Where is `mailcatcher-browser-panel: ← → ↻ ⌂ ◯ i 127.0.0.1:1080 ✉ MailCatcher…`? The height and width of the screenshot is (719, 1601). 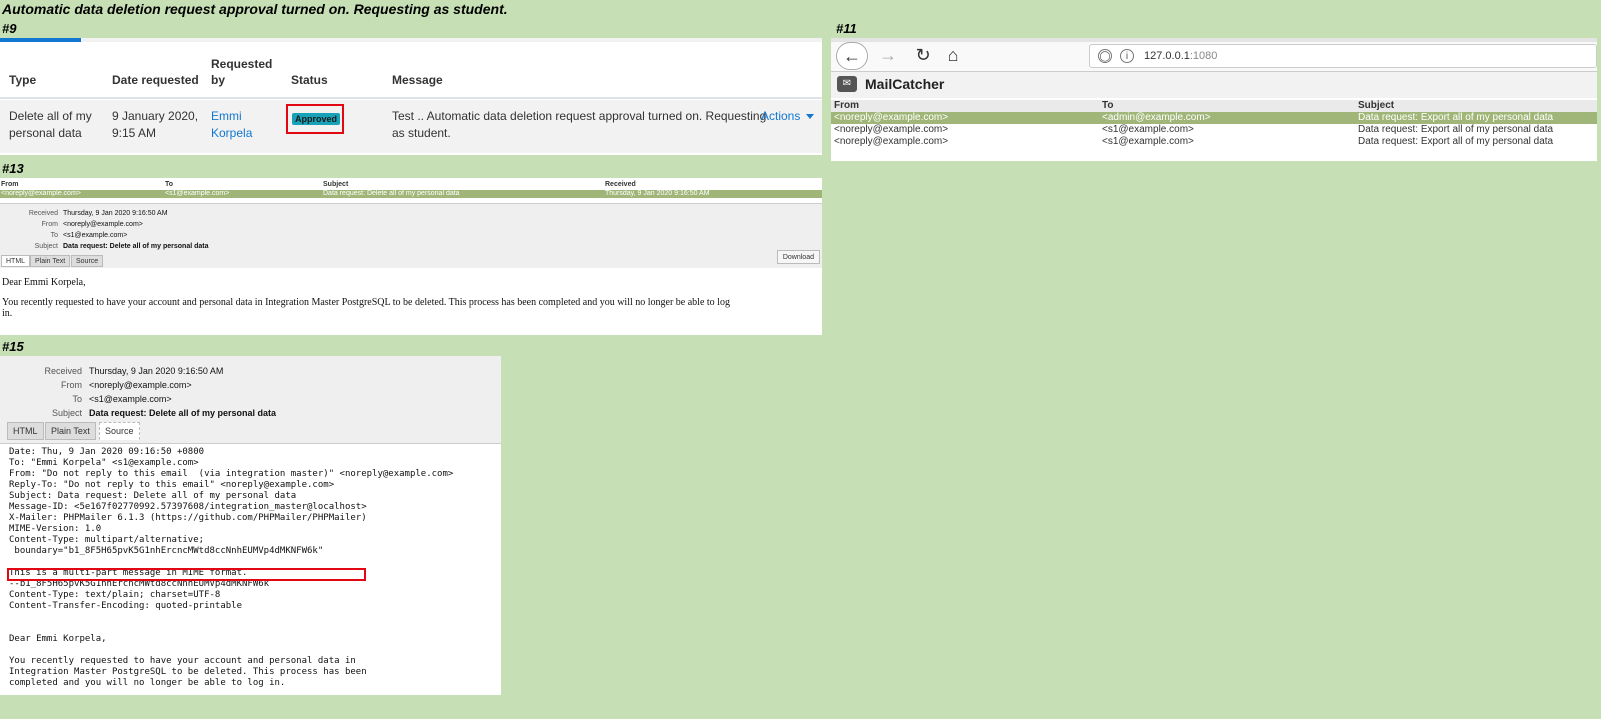 mailcatcher-browser-panel: ← → ↻ ⌂ ◯ i 127.0.0.1:1080 ✉ MailCatcher… is located at coordinates (1214, 99).